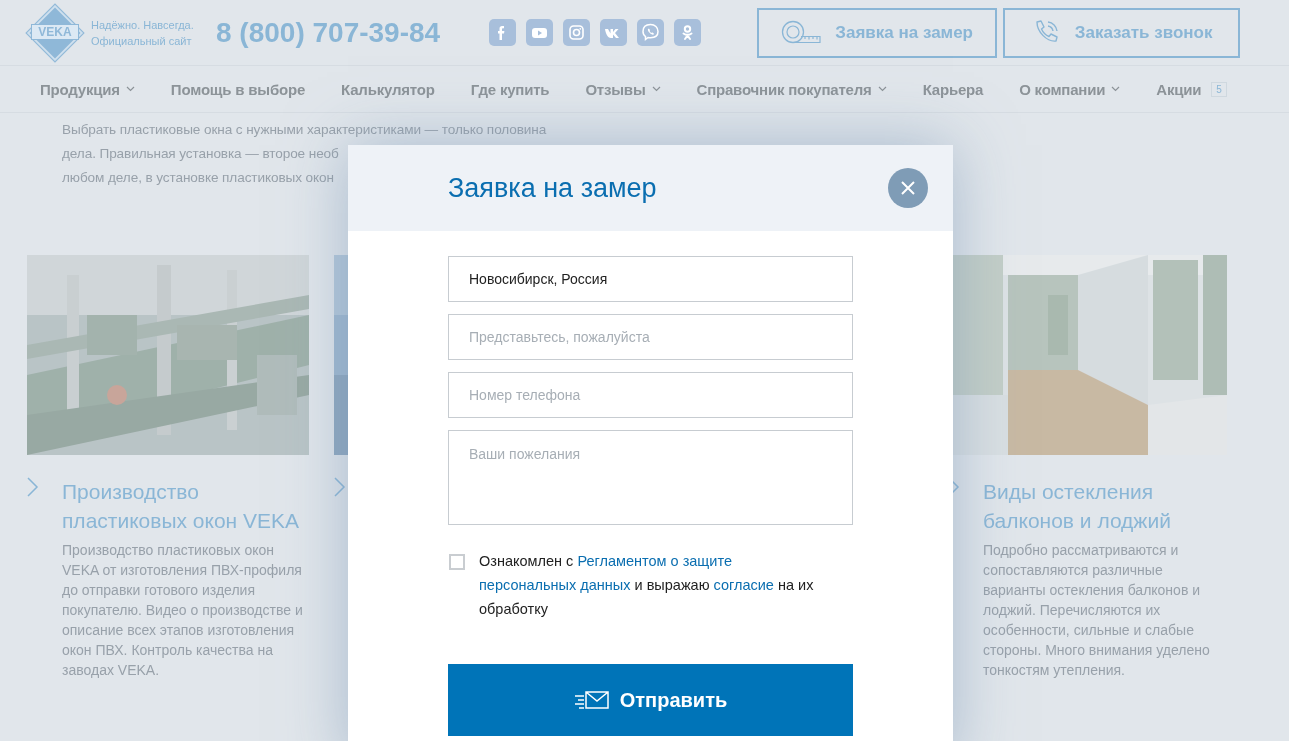 The height and width of the screenshot is (741, 1289). Describe the element at coordinates (184, 506) in the screenshot. I see `card-title: Производство пластиковых окон VEKA` at that location.